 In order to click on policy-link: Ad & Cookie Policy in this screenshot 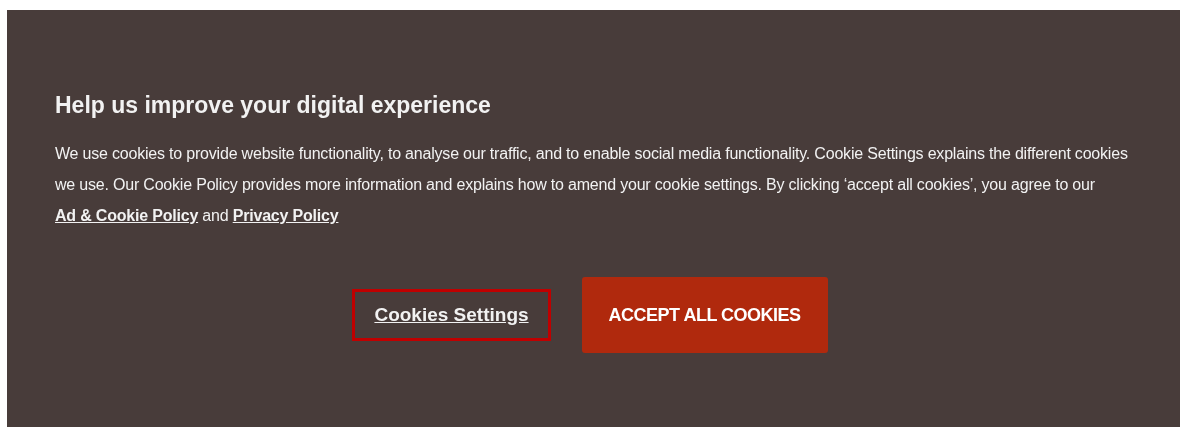, I will do `click(127, 215)`.